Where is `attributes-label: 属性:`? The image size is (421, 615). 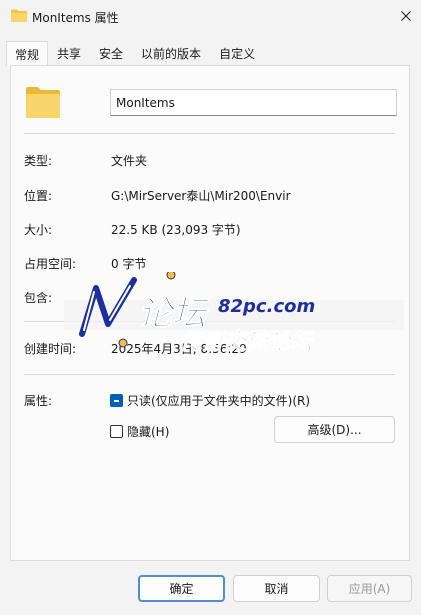
attributes-label: 属性: is located at coordinates (38, 401).